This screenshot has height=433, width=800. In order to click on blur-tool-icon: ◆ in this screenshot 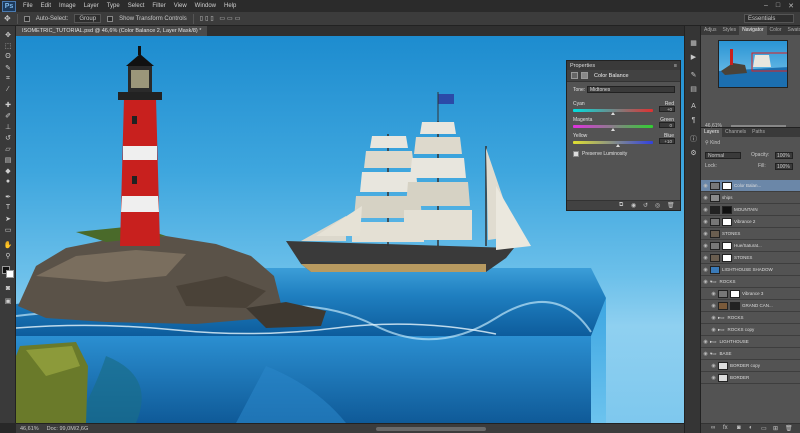, I will do `click(8, 170)`.